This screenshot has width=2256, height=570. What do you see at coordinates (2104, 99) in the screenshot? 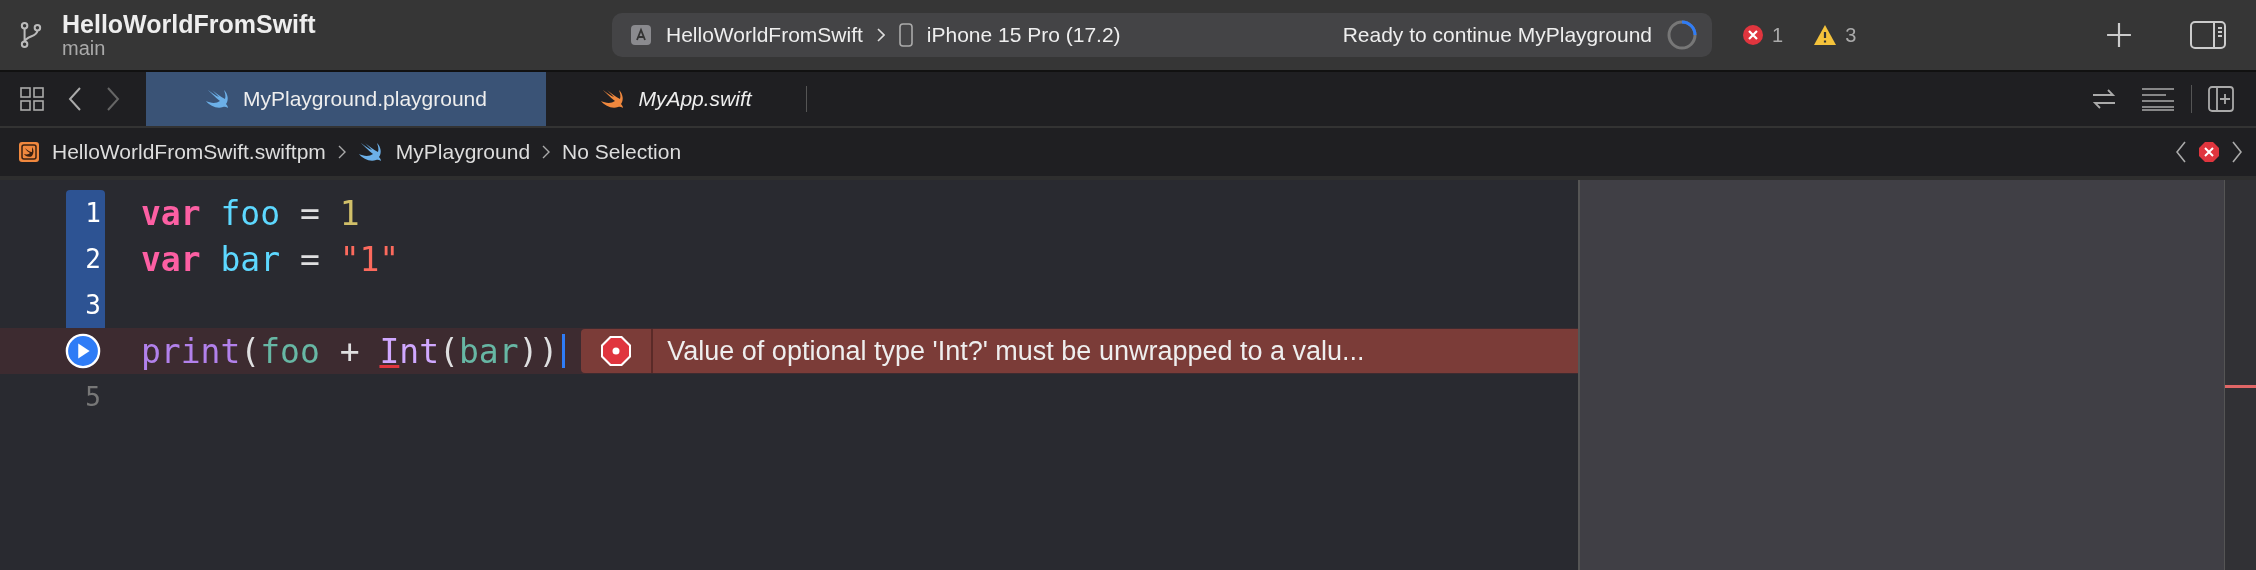
I see `swap-icon` at bounding box center [2104, 99].